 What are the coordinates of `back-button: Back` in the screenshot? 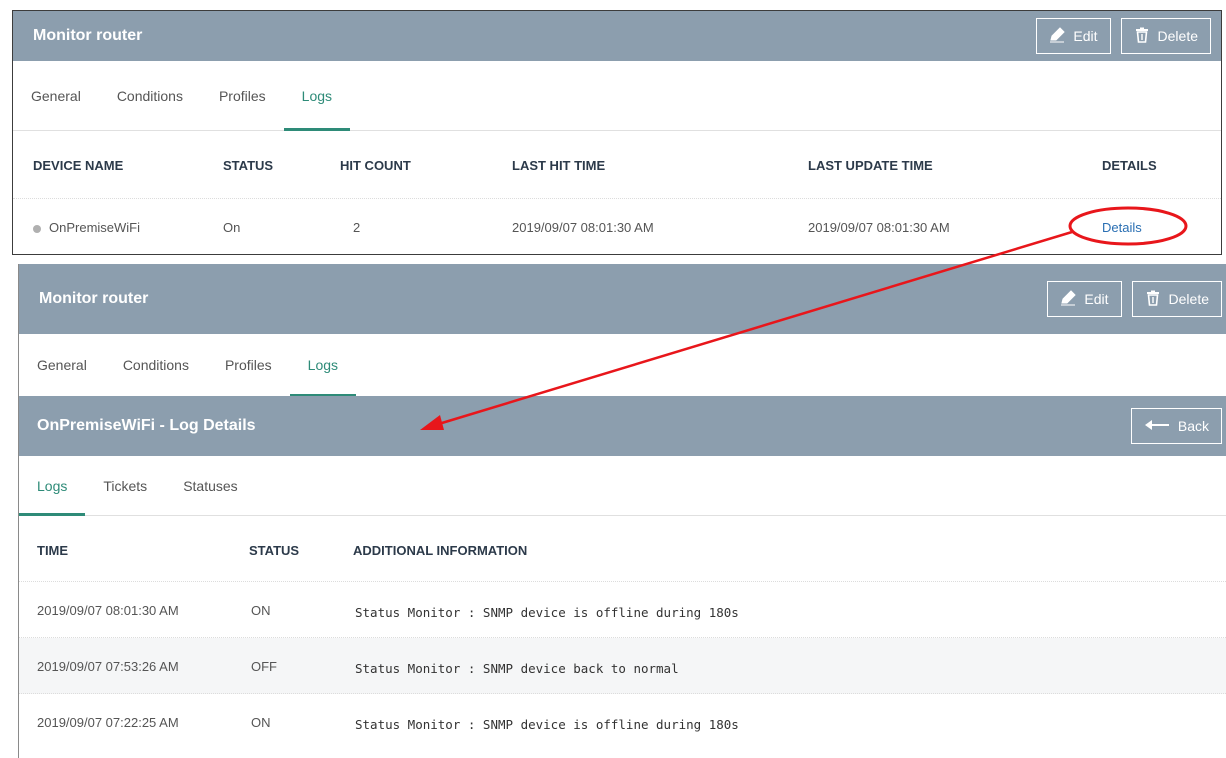 It's located at (1176, 426).